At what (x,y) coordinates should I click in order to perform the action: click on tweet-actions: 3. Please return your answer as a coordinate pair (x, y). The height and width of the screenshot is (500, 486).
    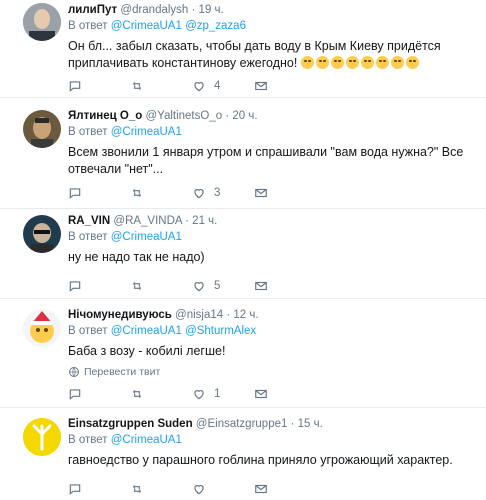
    Looking at the image, I should click on (192, 193).